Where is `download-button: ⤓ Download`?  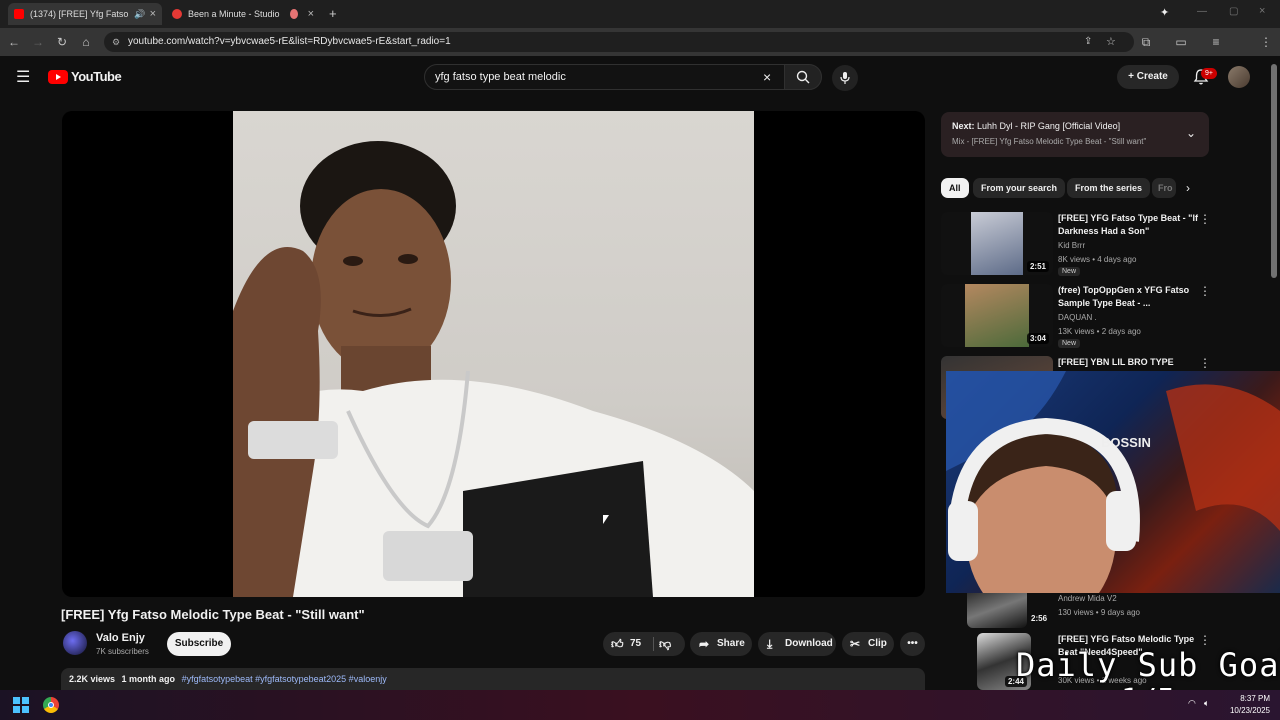
download-button: ⤓ Download is located at coordinates (797, 644).